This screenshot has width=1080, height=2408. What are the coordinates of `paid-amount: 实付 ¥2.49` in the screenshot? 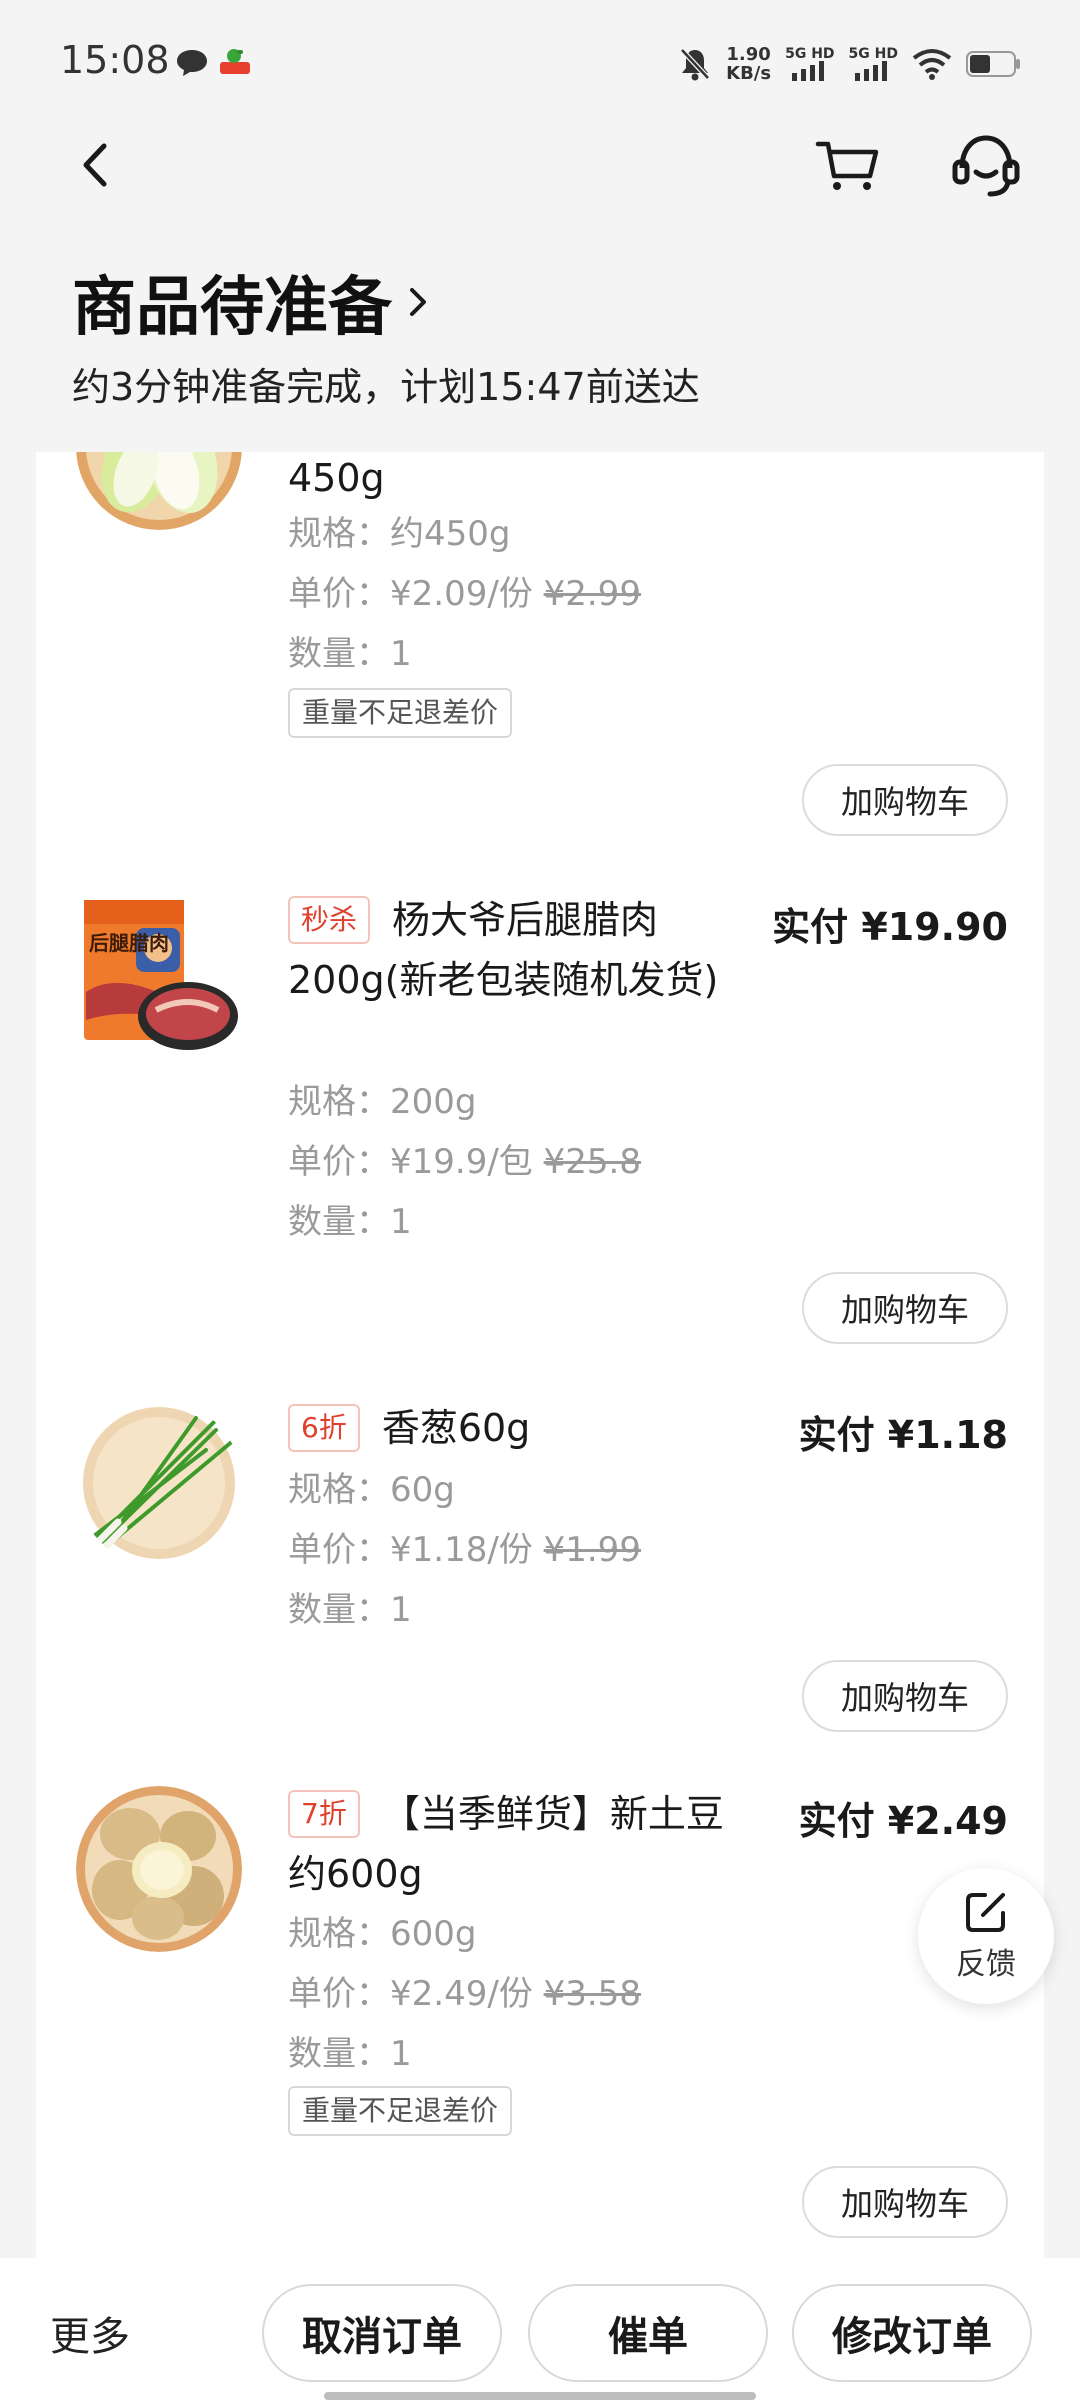 It's located at (903, 1821).